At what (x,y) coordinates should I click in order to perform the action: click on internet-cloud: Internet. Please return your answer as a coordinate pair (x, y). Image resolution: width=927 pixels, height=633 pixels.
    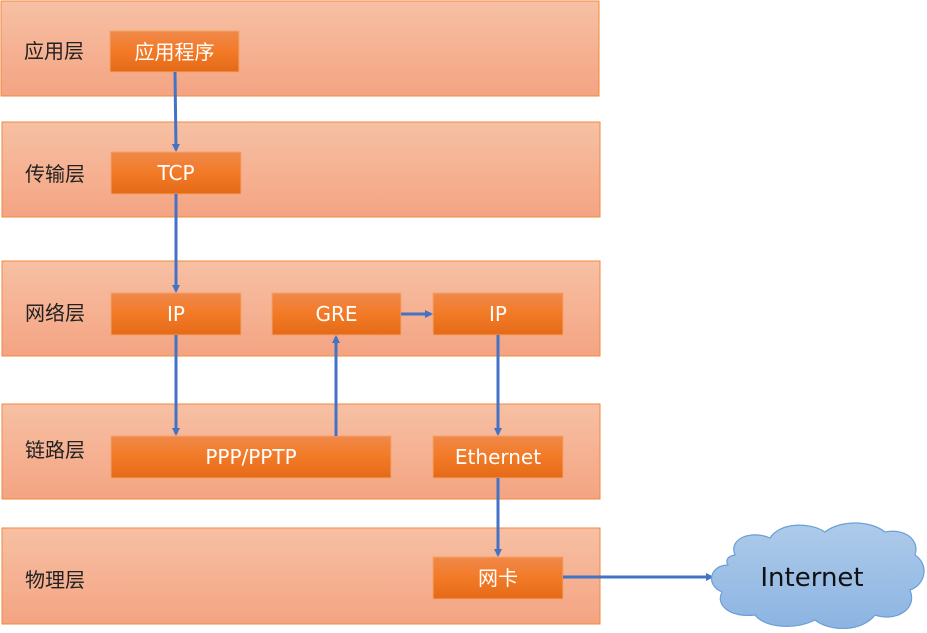
    Looking at the image, I should click on (818, 576).